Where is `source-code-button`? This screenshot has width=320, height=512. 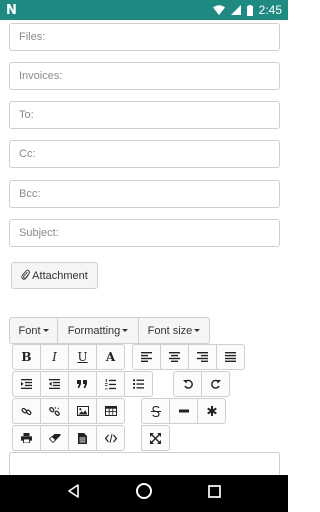 source-code-button is located at coordinates (110, 438).